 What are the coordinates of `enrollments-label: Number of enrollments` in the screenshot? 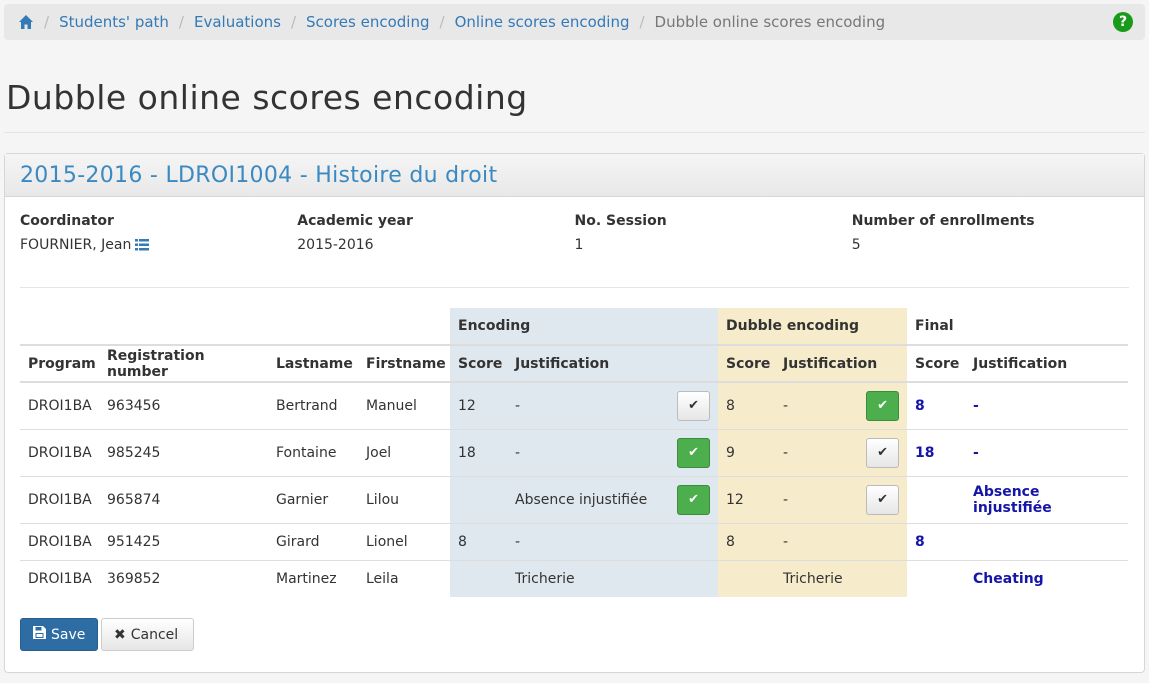 It's located at (943, 221).